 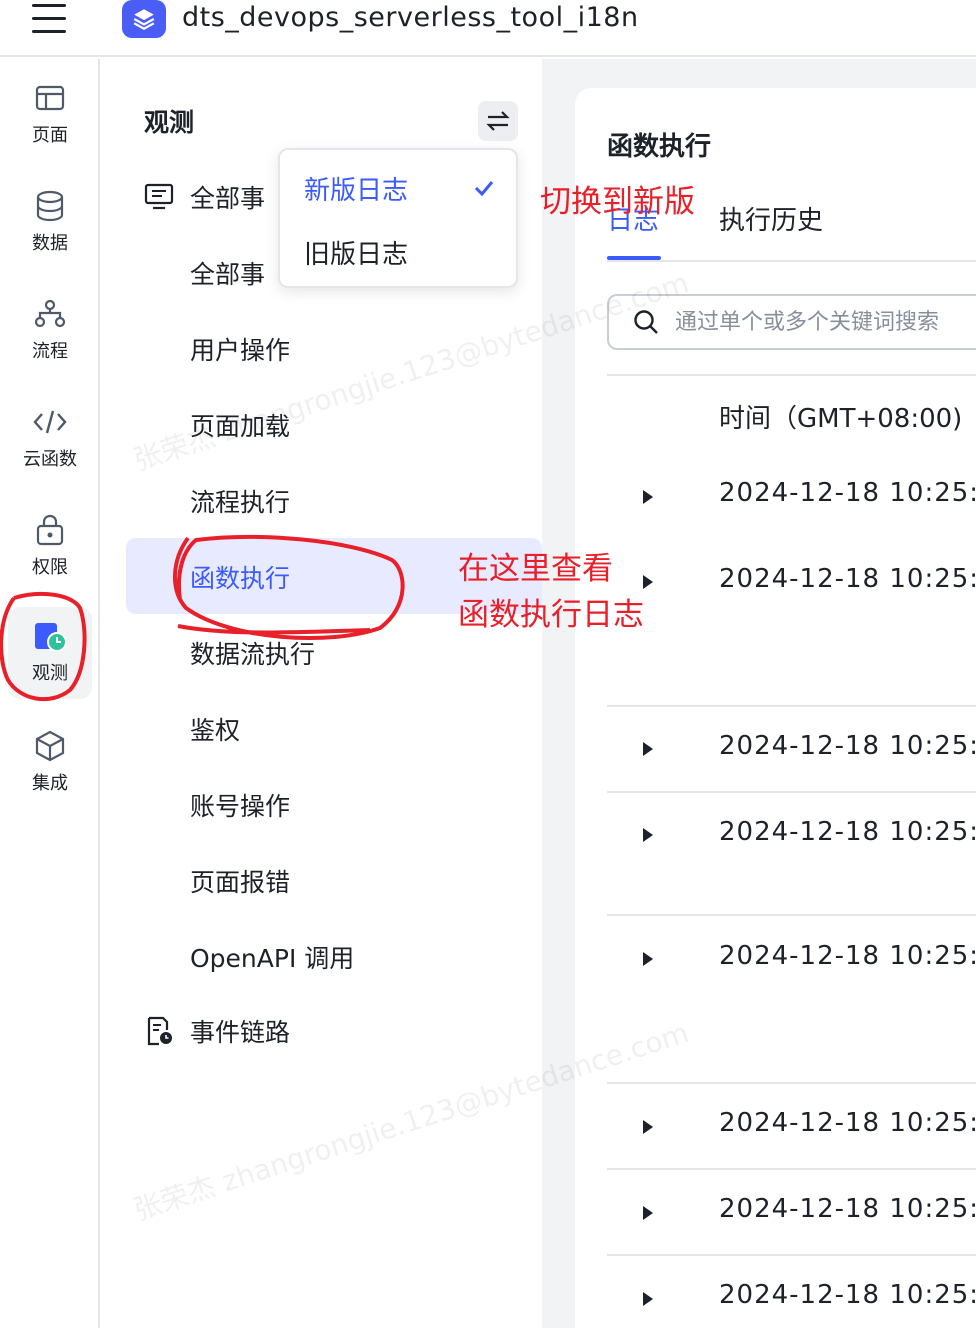 What do you see at coordinates (240, 349) in the screenshot?
I see `subnav-item-user-action: 用户操作` at bounding box center [240, 349].